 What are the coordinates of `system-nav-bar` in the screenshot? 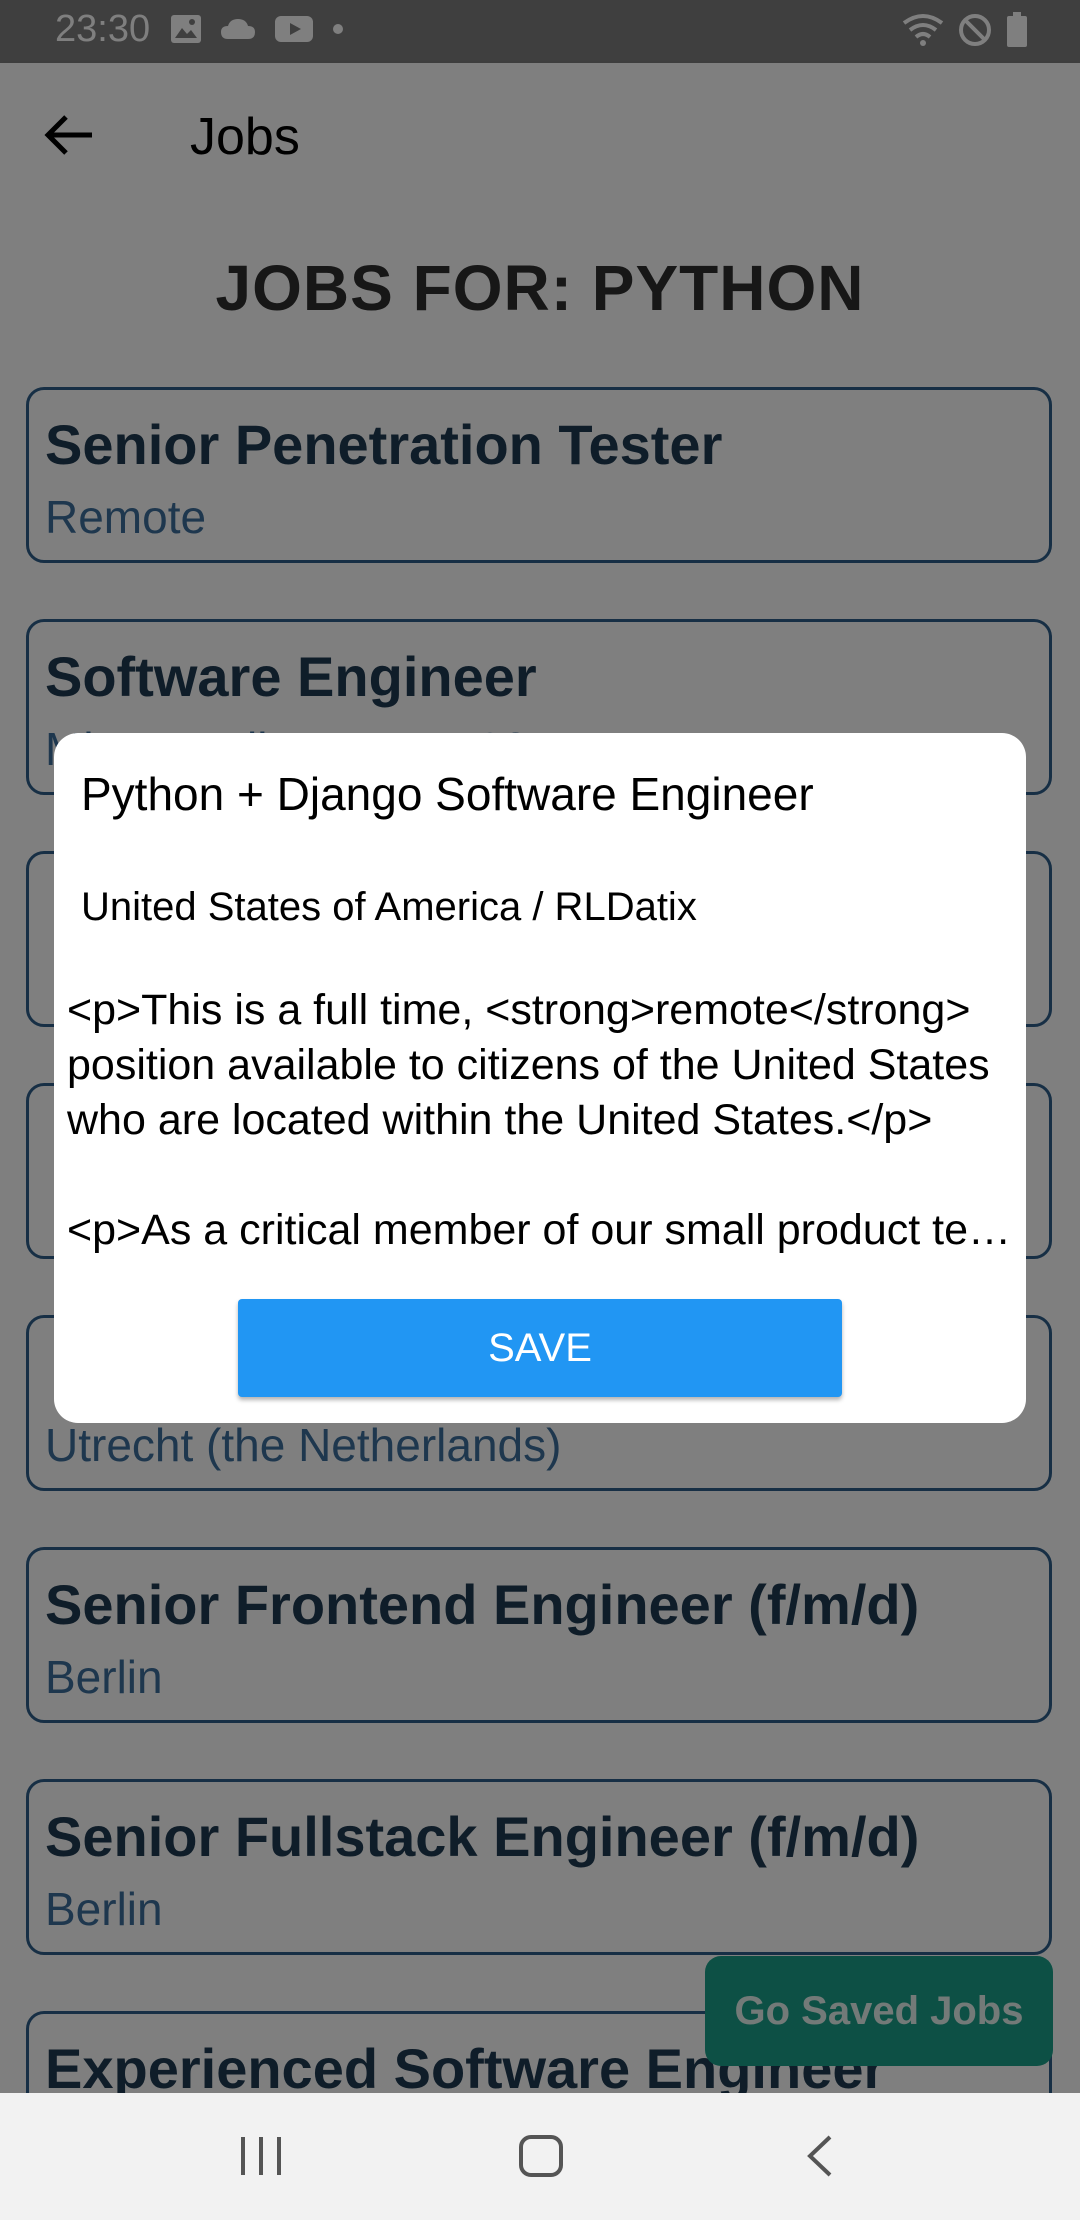 It's located at (540, 2156).